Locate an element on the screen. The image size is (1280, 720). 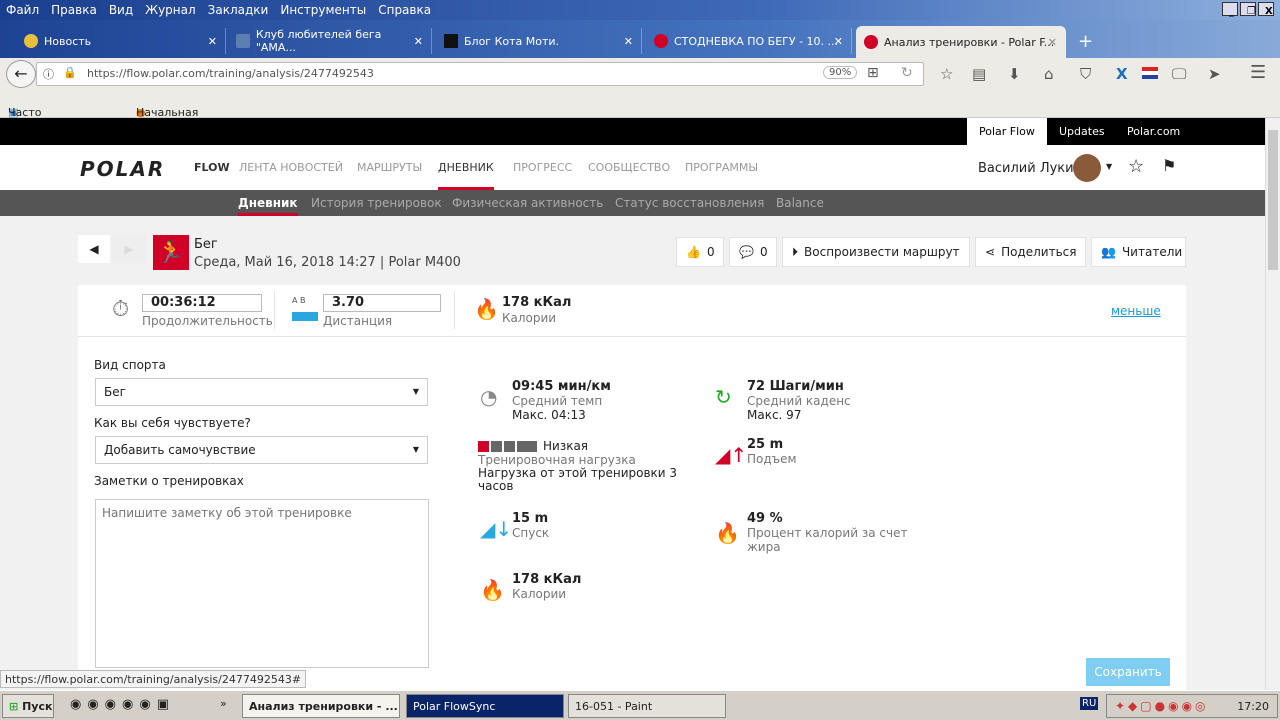
nav-progress: ПРОГРЕСС is located at coordinates (542, 167).